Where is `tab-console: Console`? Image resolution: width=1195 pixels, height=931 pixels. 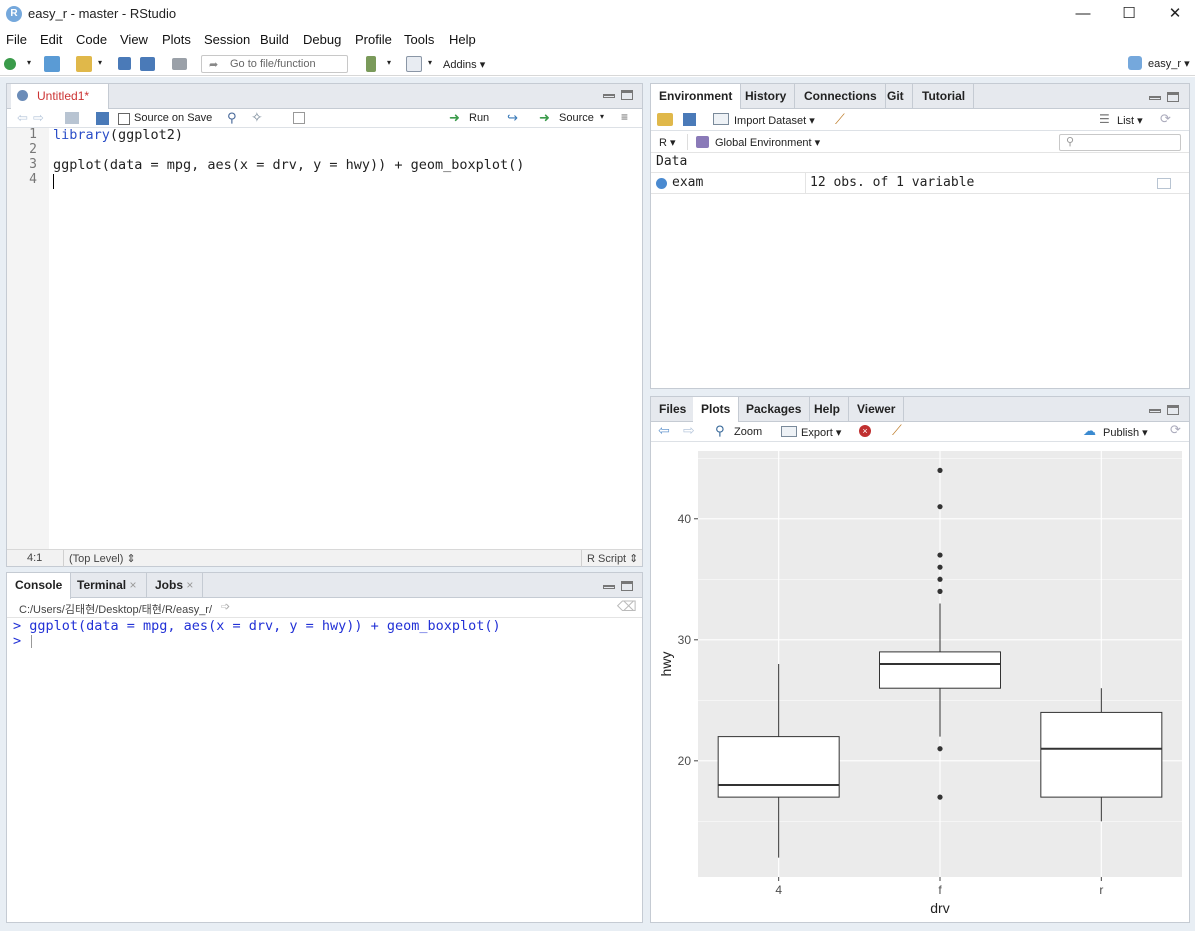 tab-console: Console is located at coordinates (39, 586).